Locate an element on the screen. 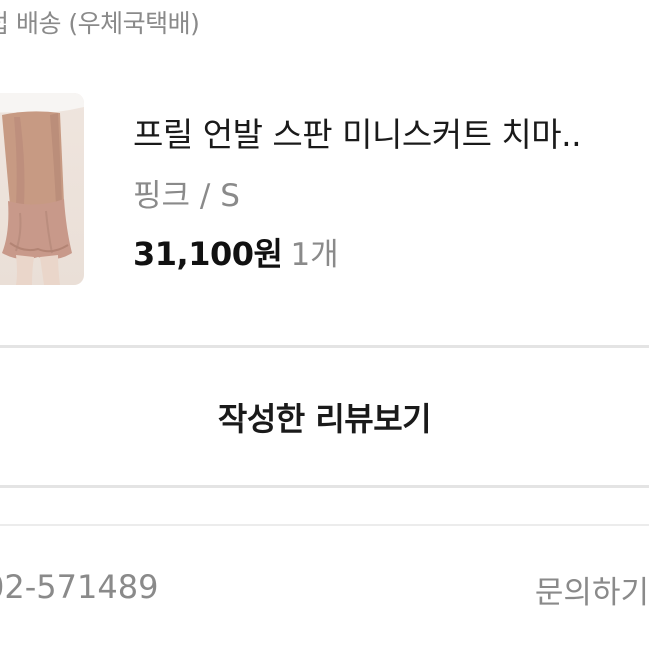 Image resolution: width=649 pixels, height=649 pixels. product-name: 프릴 언발 스판 미니스커트 치마.. is located at coordinates (357, 132).